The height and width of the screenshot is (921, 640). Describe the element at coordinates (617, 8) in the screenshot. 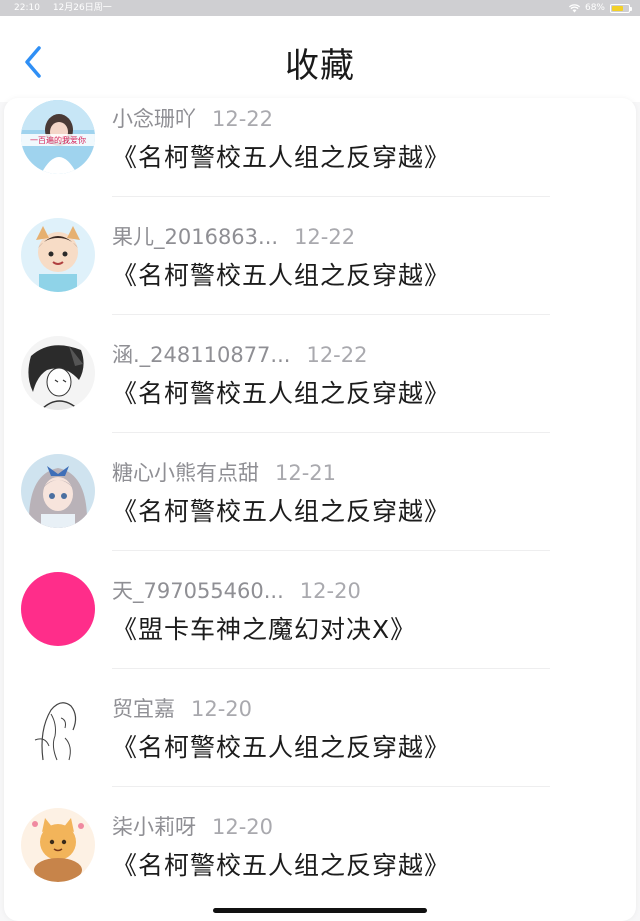

I see `battery-fill` at that location.